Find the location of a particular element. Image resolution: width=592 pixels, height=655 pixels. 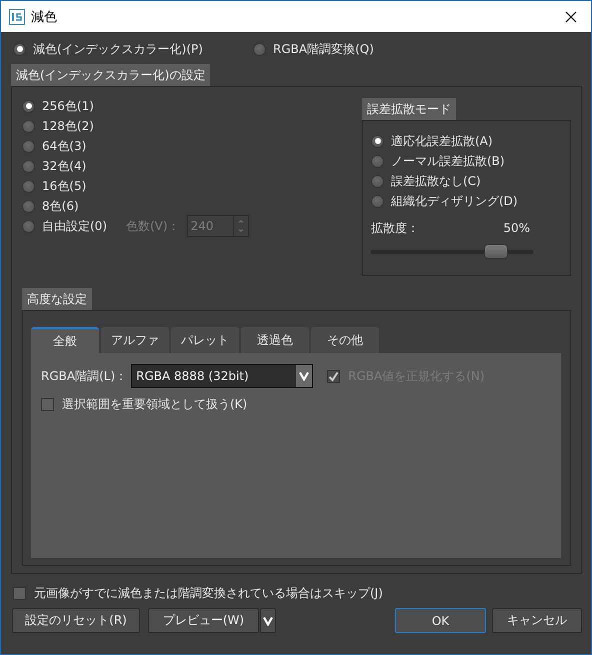

reset-button: 設定のリセット(R) is located at coordinates (76, 620).